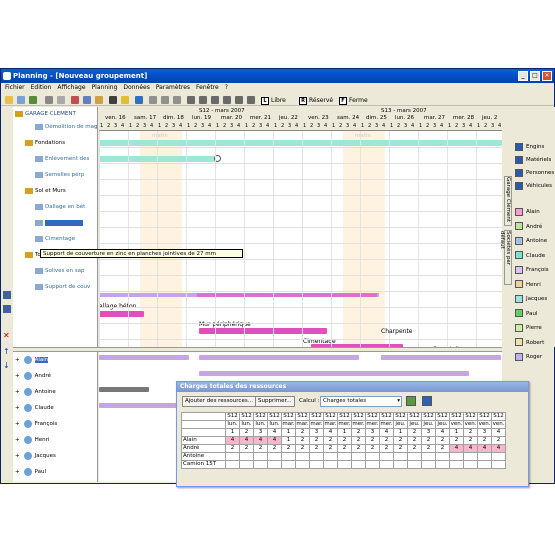  Describe the element at coordinates (59, 223) in the screenshot. I see `tree-item: Mur en parpai` at that location.